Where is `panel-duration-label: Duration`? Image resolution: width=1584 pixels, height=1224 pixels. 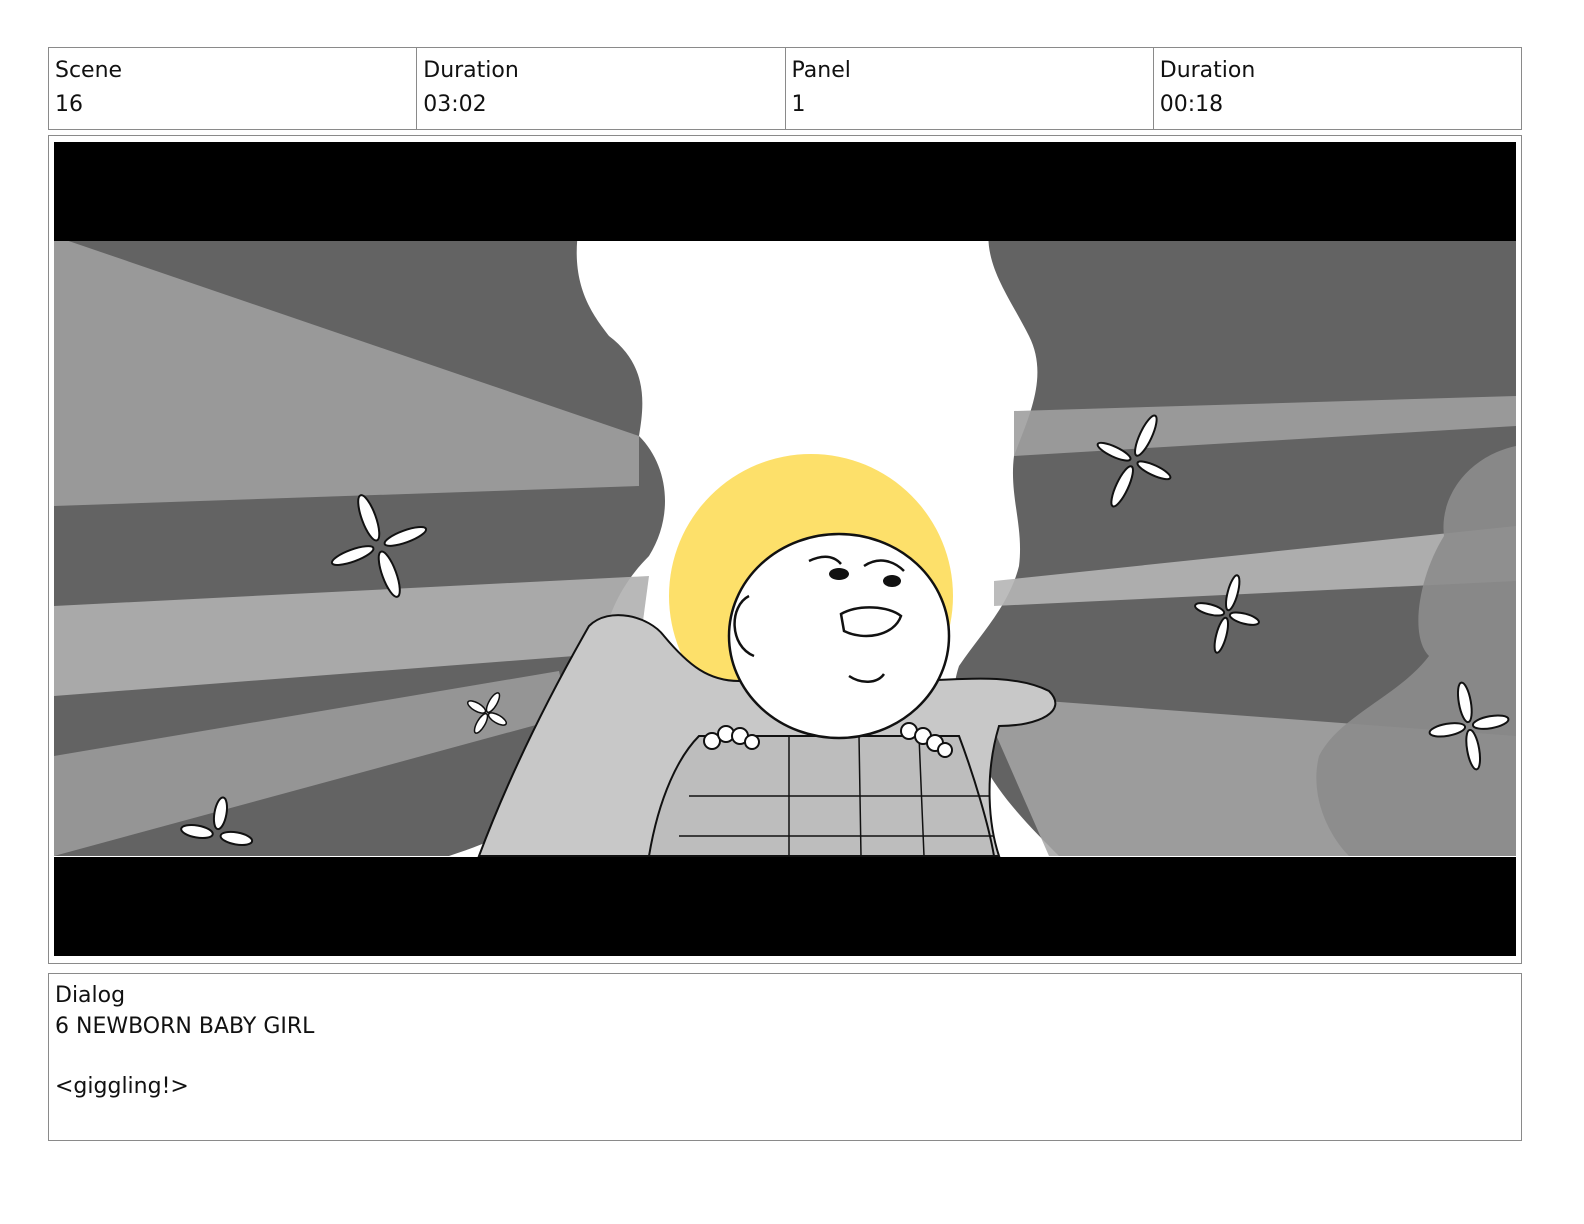 panel-duration-label: Duration is located at coordinates (1207, 70).